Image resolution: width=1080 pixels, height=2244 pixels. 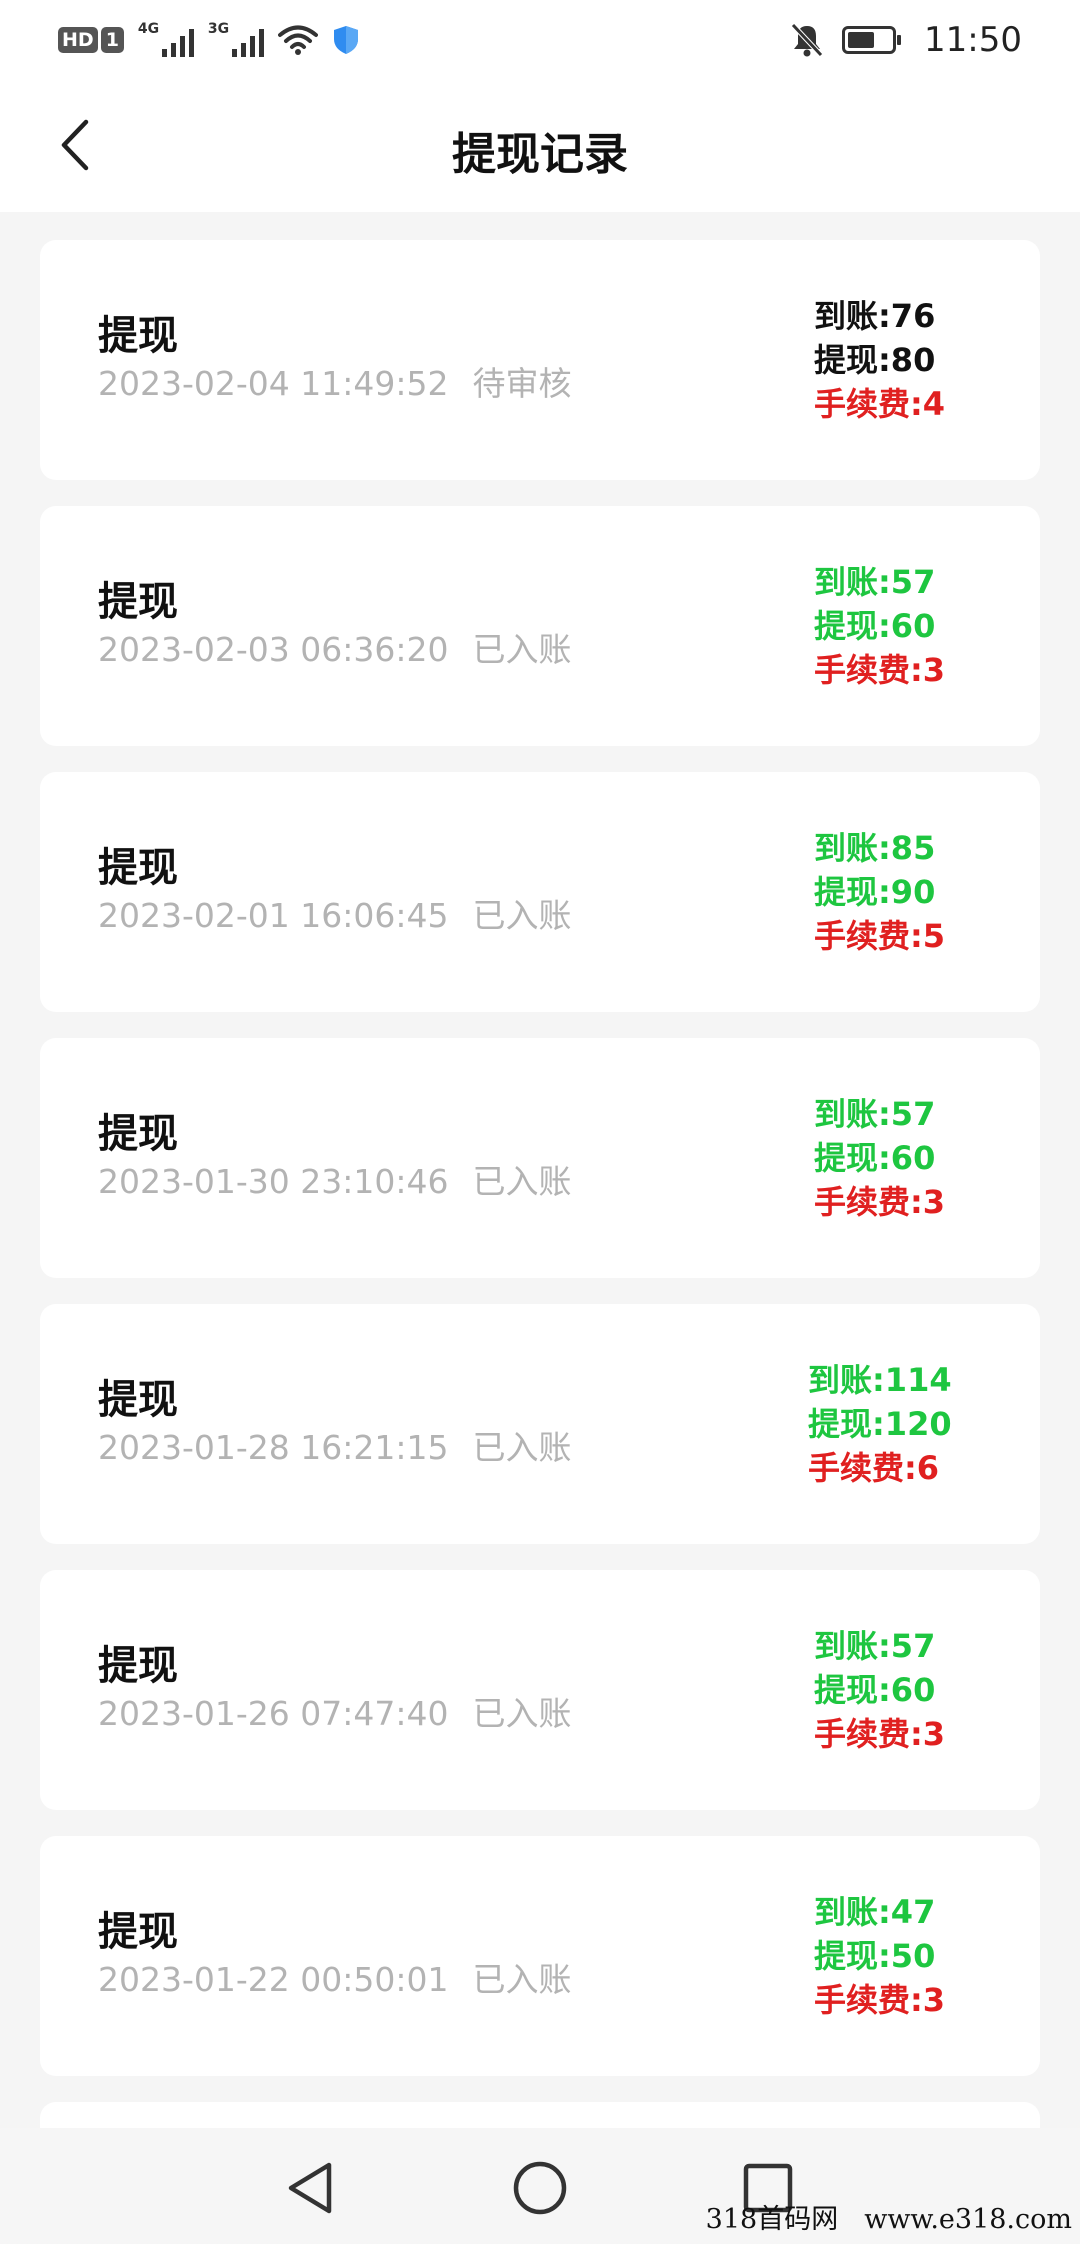 I want to click on record-datetime: 2023-02-01 16:06:45, so click(x=273, y=915).